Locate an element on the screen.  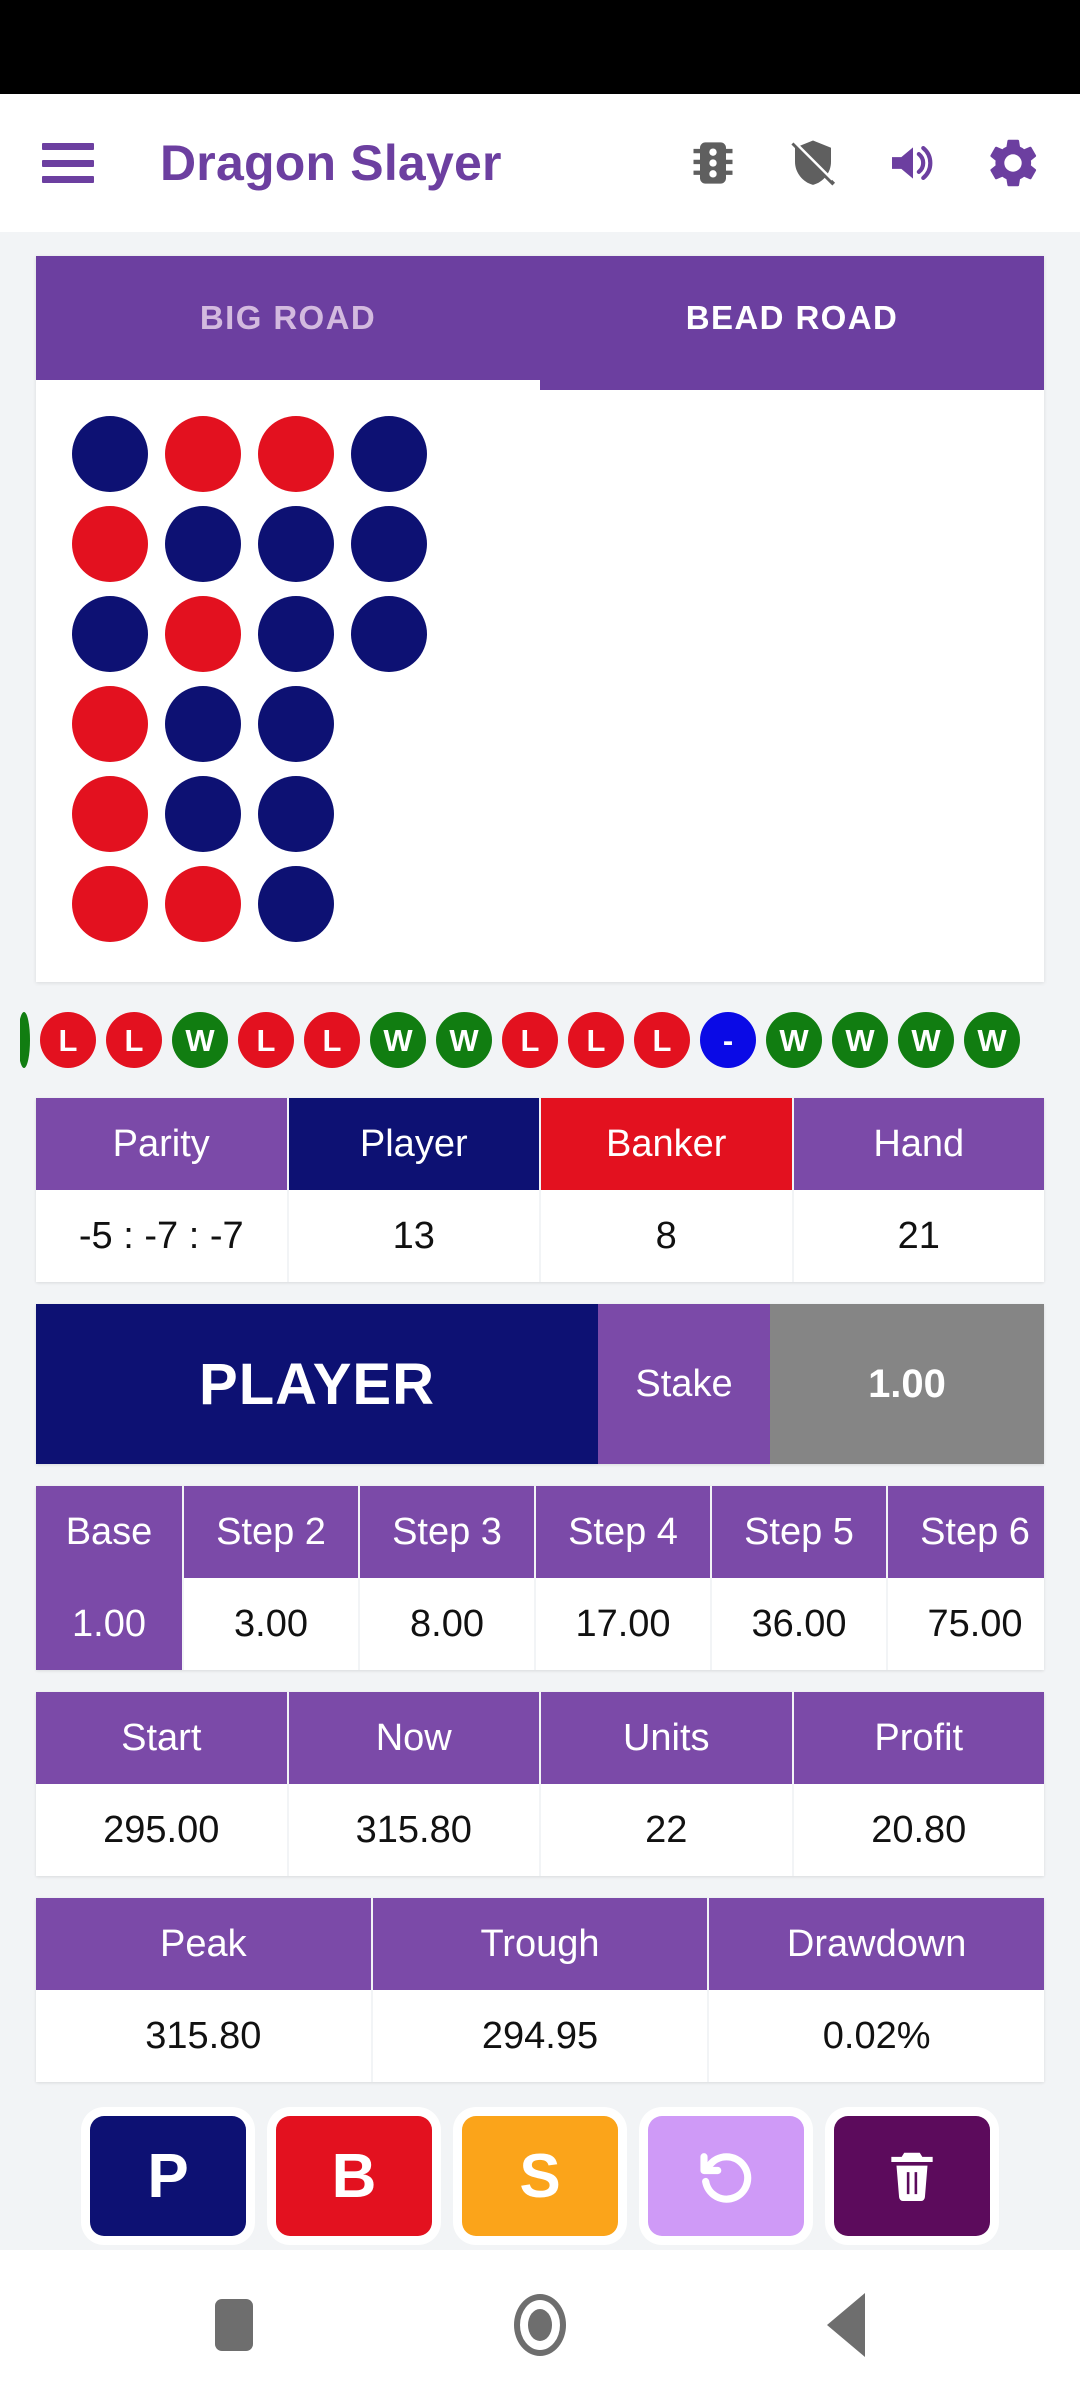
step-header-5: Step 6 is located at coordinates (966, 1532).